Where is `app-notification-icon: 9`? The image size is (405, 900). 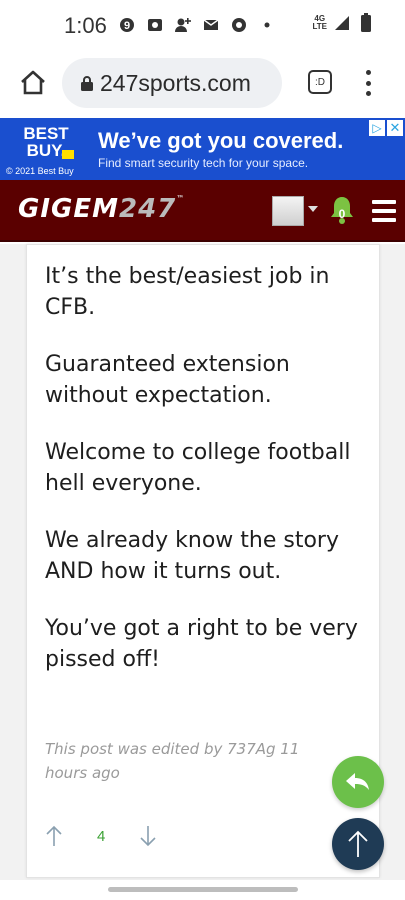 app-notification-icon: 9 is located at coordinates (127, 25).